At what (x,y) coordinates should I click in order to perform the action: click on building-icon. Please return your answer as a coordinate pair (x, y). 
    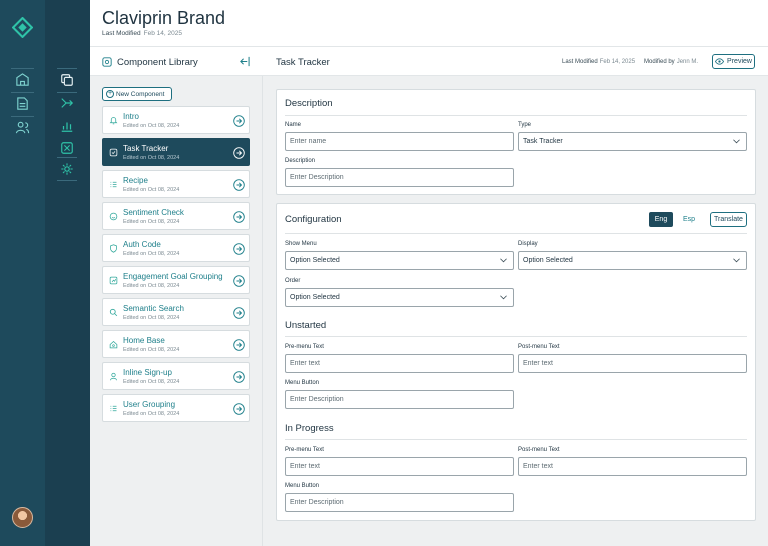
    Looking at the image, I should click on (22, 79).